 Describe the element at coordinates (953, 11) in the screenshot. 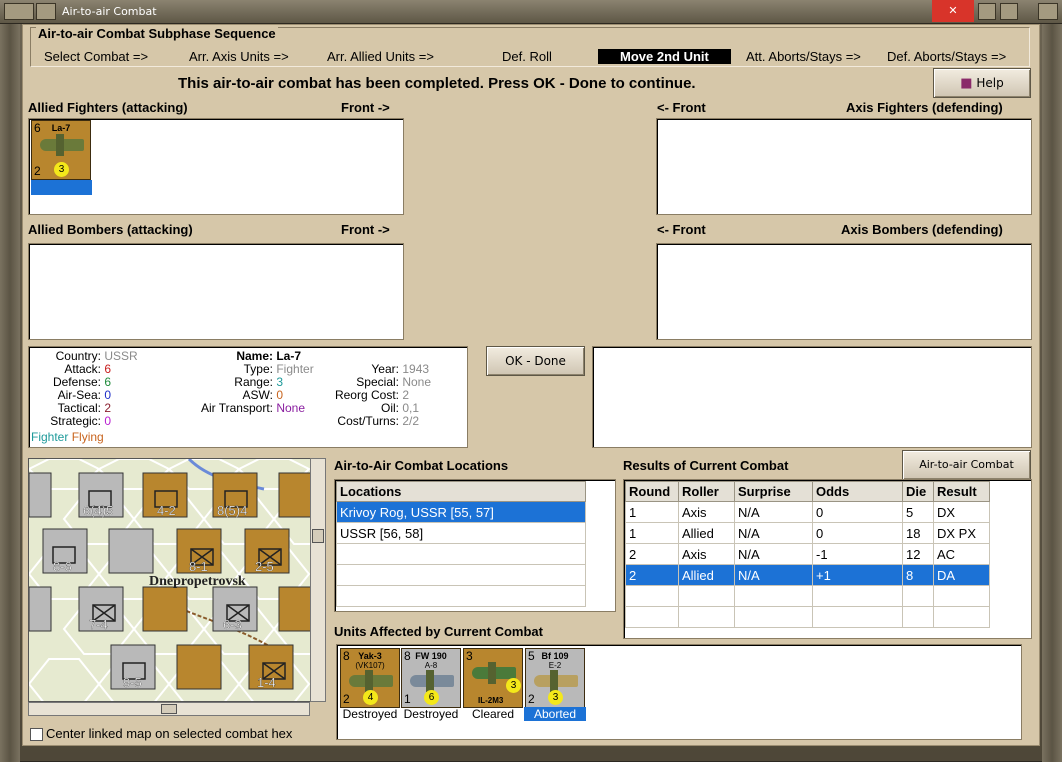

I see `close-button: ✕` at that location.